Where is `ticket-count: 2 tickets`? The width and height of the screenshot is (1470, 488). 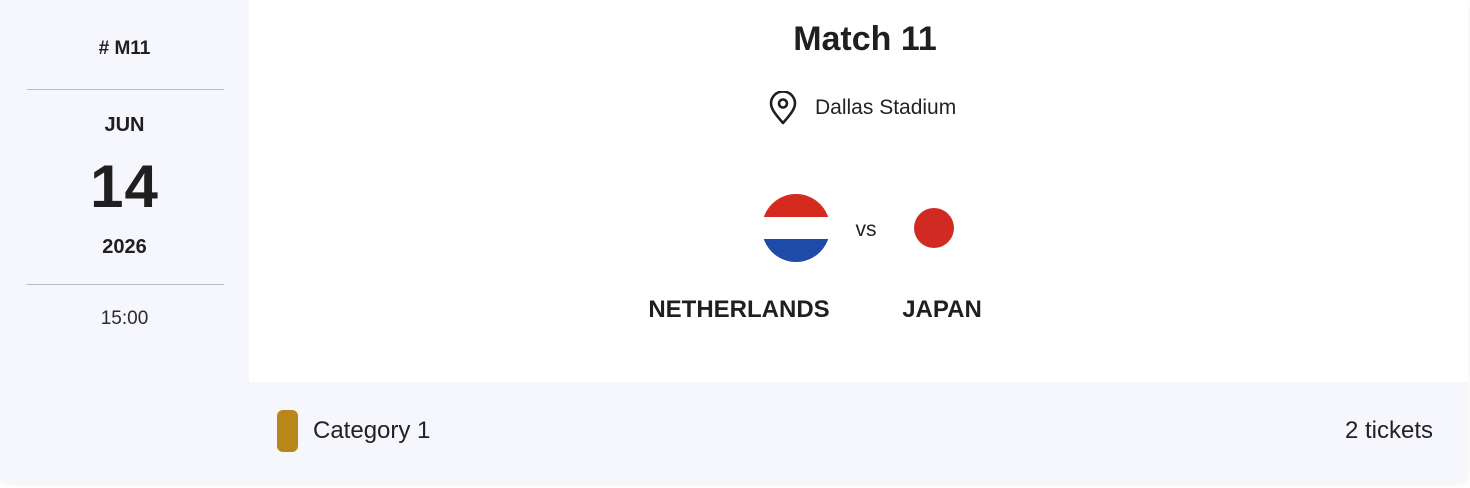
ticket-count: 2 tickets is located at coordinates (1388, 430).